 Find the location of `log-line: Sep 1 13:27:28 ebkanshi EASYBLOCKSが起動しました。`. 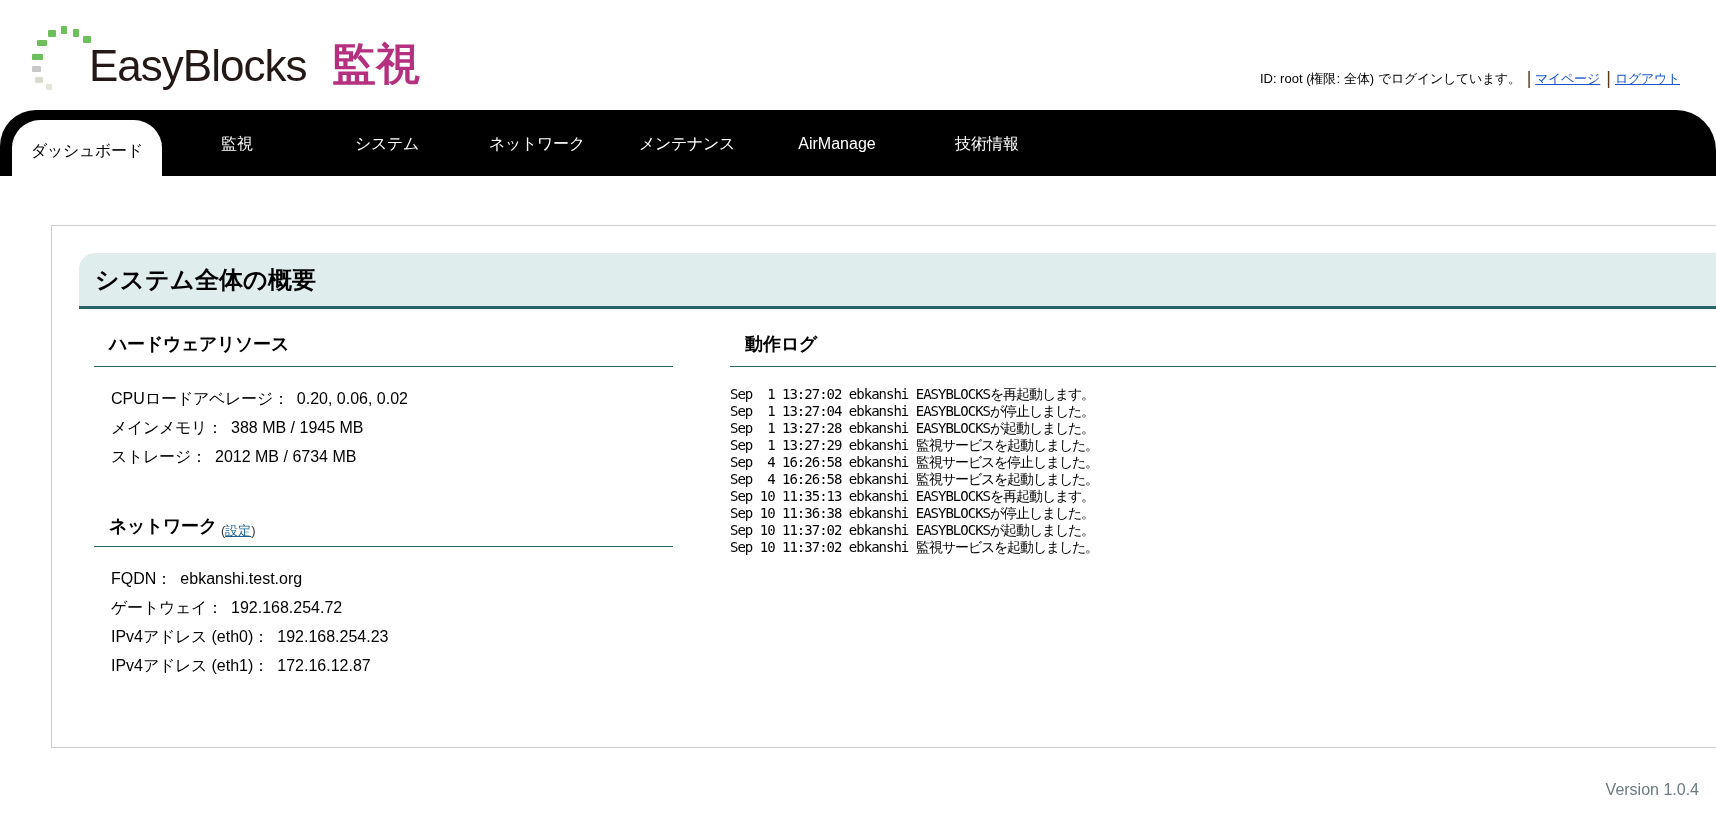

log-line: Sep 1 13:27:28 ebkanshi EASYBLOCKSが起動しました。 is located at coordinates (912, 428).